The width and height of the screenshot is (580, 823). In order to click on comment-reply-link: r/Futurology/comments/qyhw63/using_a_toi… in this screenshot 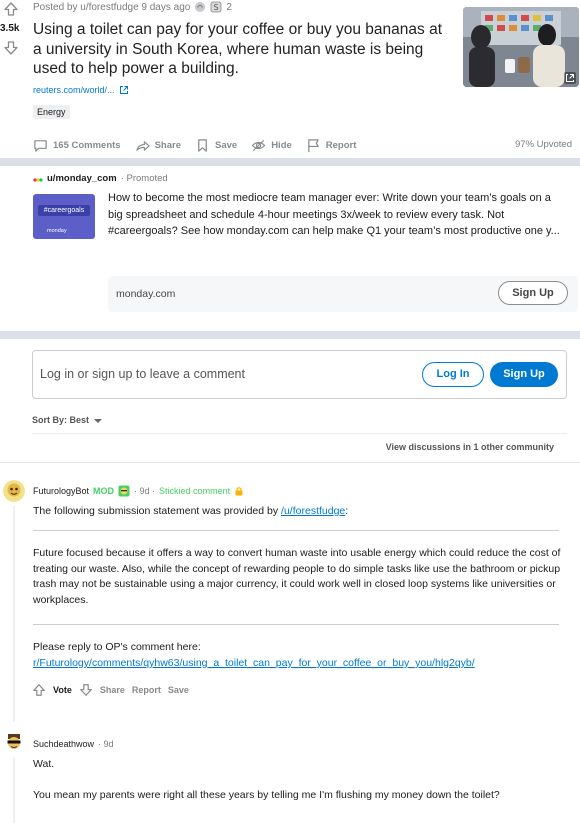, I will do `click(254, 663)`.